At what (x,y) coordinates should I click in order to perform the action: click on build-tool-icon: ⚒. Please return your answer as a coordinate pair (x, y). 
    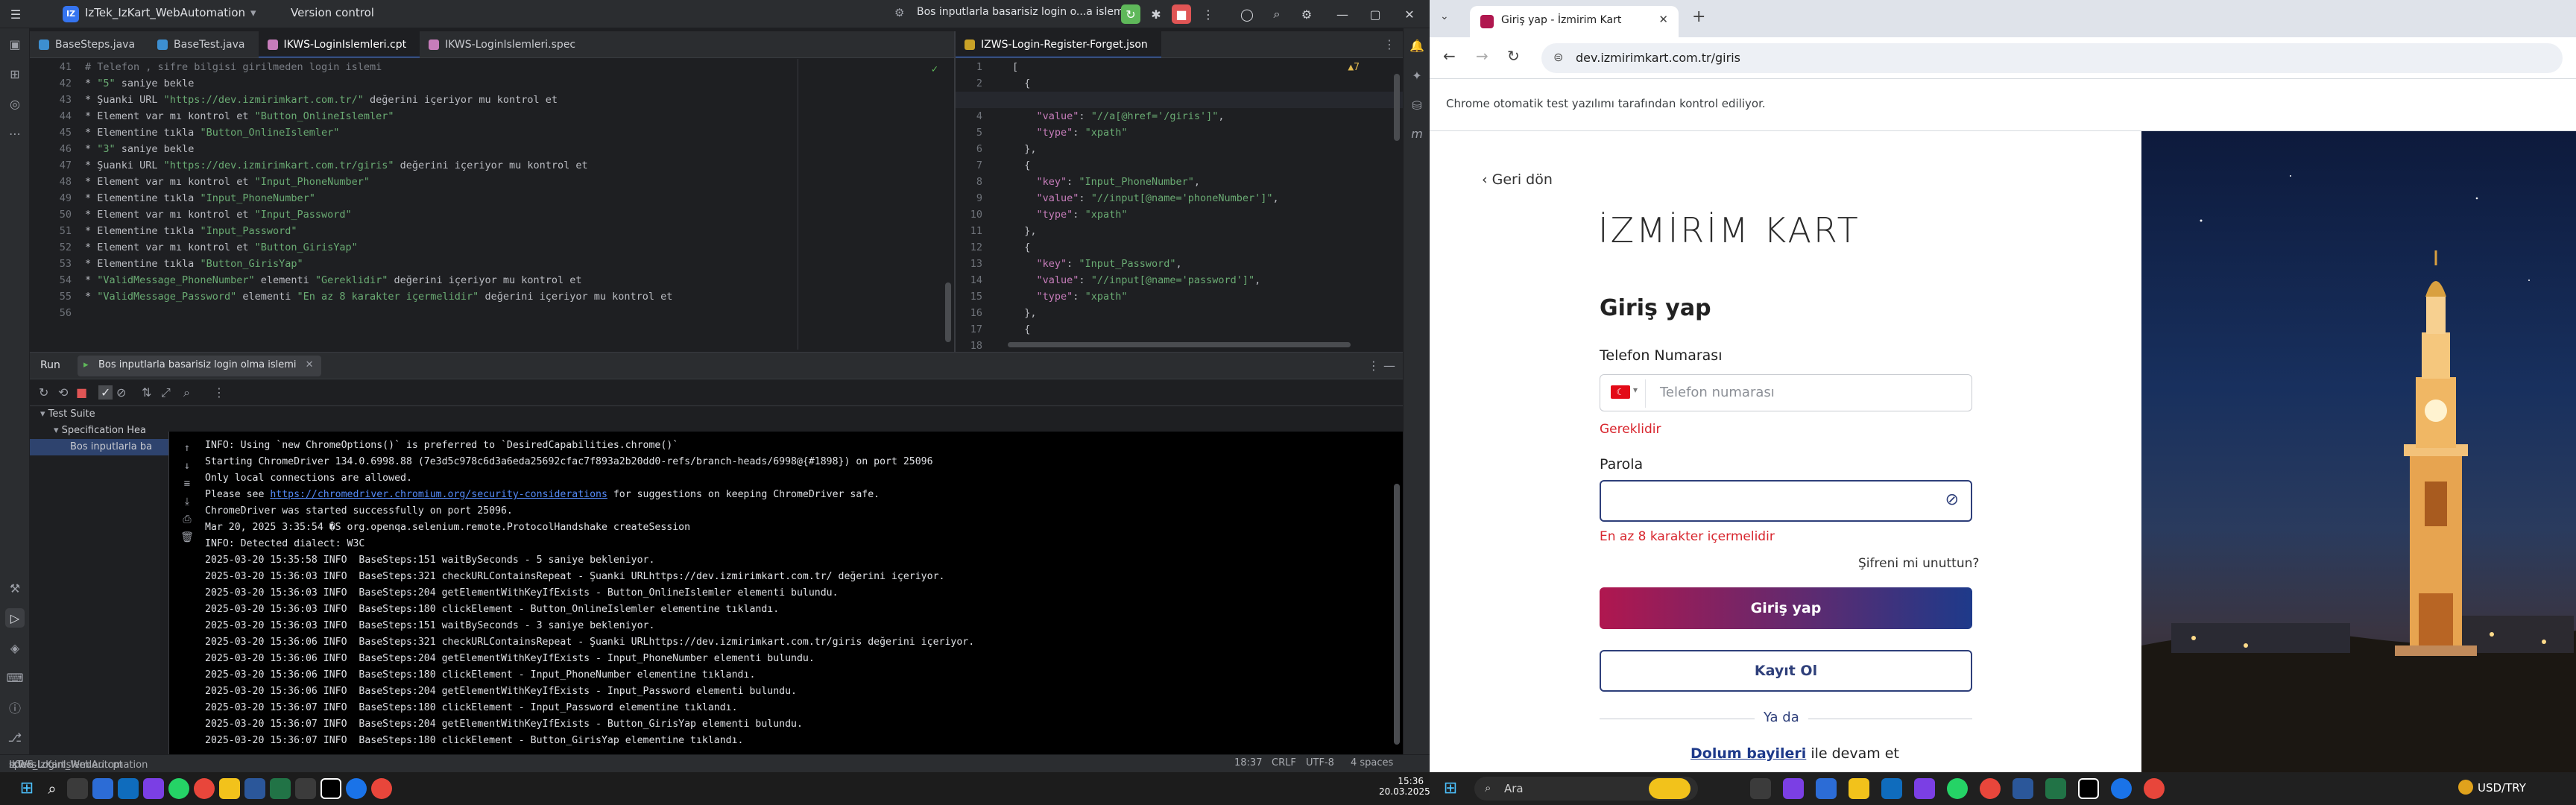
    Looking at the image, I should click on (15, 588).